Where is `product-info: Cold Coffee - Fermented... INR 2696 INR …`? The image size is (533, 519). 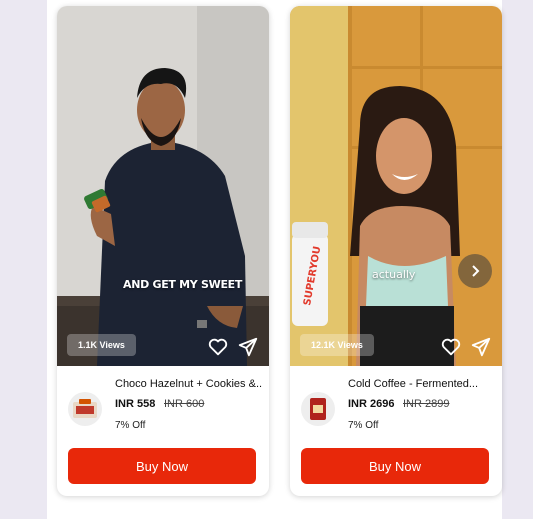 product-info: Cold Coffee - Fermented... INR 2696 INR … is located at coordinates (396, 431).